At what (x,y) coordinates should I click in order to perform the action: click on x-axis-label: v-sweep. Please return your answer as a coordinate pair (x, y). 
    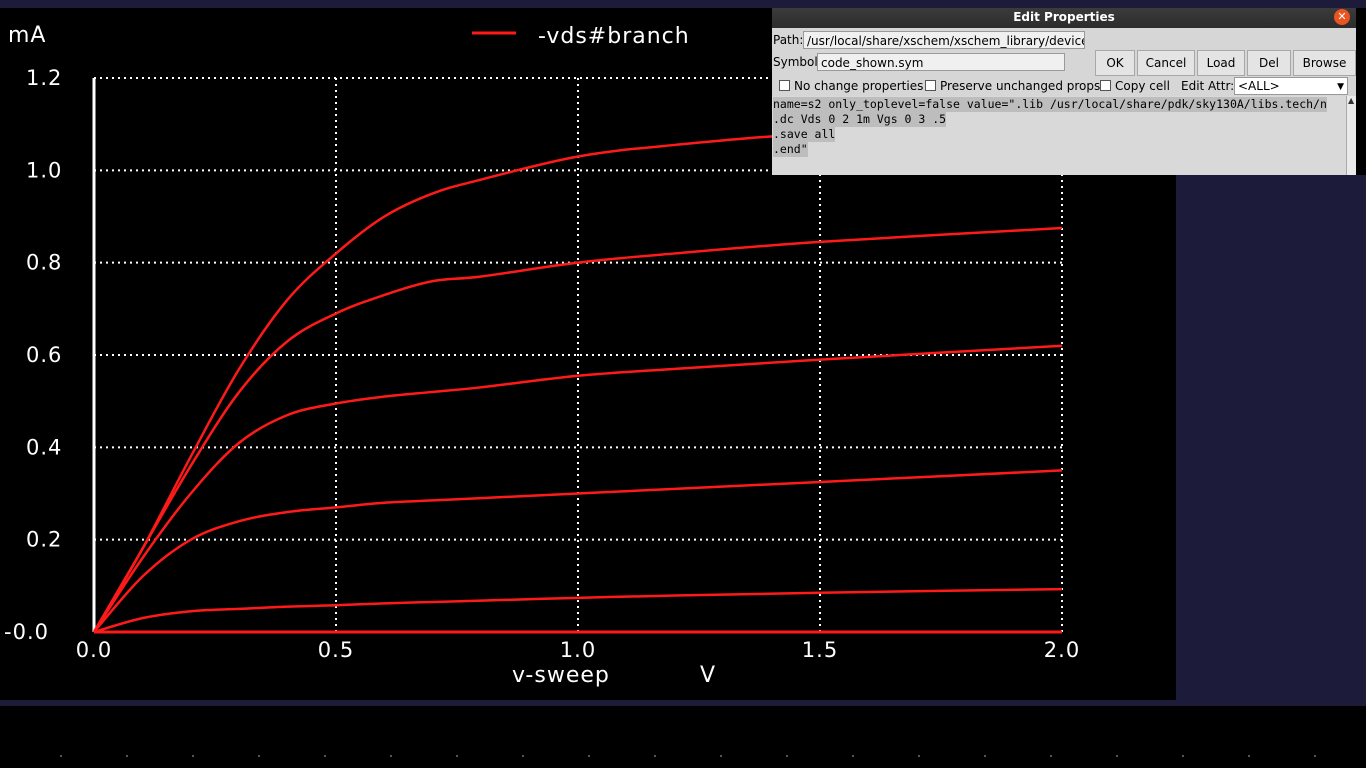
    Looking at the image, I should click on (561, 675).